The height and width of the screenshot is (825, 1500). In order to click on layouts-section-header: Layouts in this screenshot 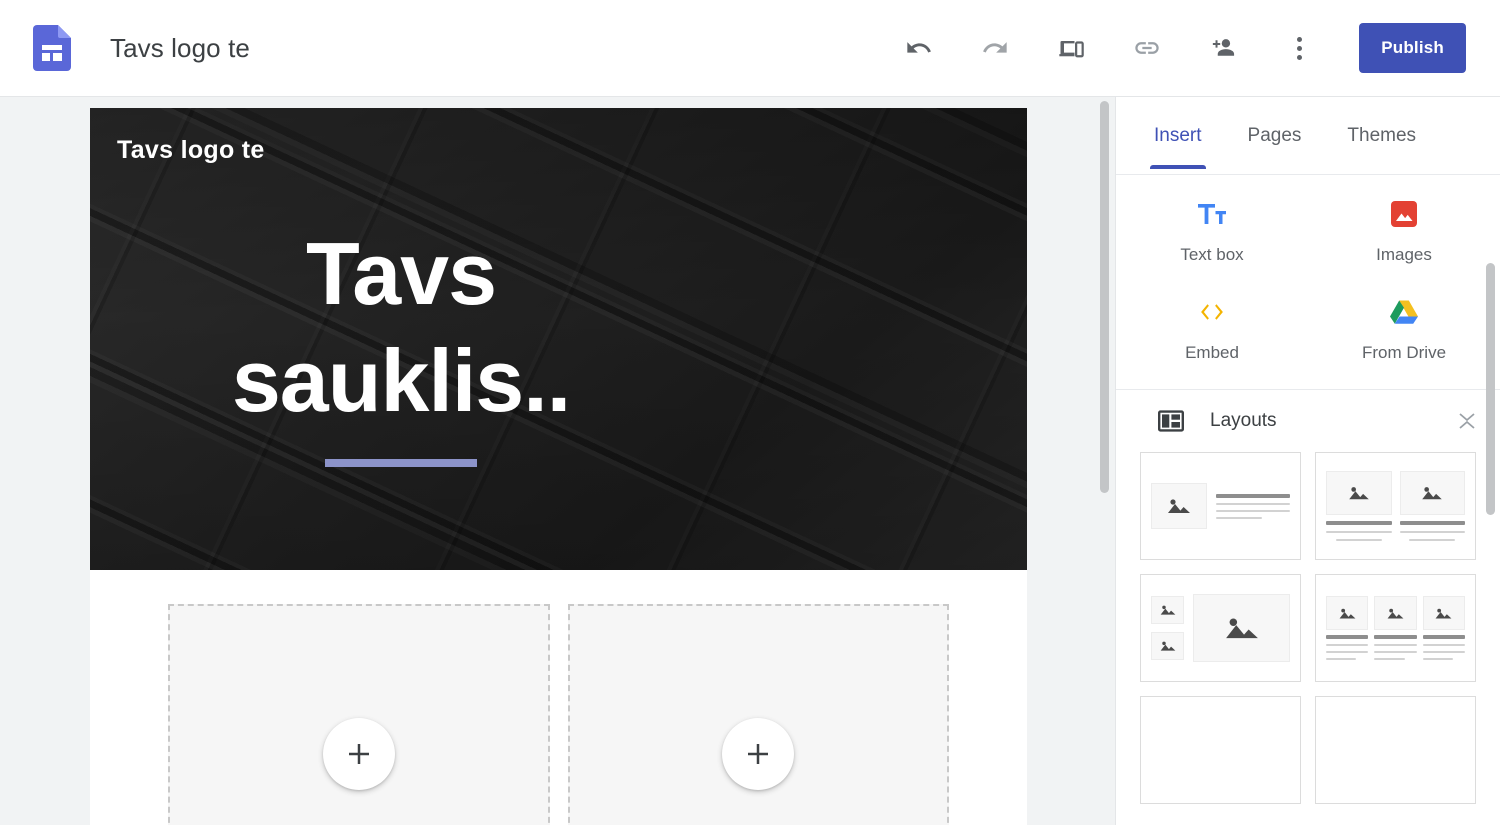, I will do `click(1308, 421)`.